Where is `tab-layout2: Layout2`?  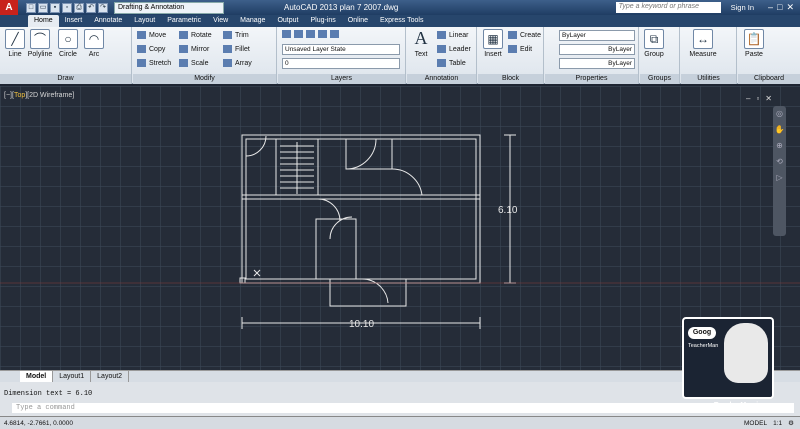
tab-layout2: Layout2 is located at coordinates (110, 376).